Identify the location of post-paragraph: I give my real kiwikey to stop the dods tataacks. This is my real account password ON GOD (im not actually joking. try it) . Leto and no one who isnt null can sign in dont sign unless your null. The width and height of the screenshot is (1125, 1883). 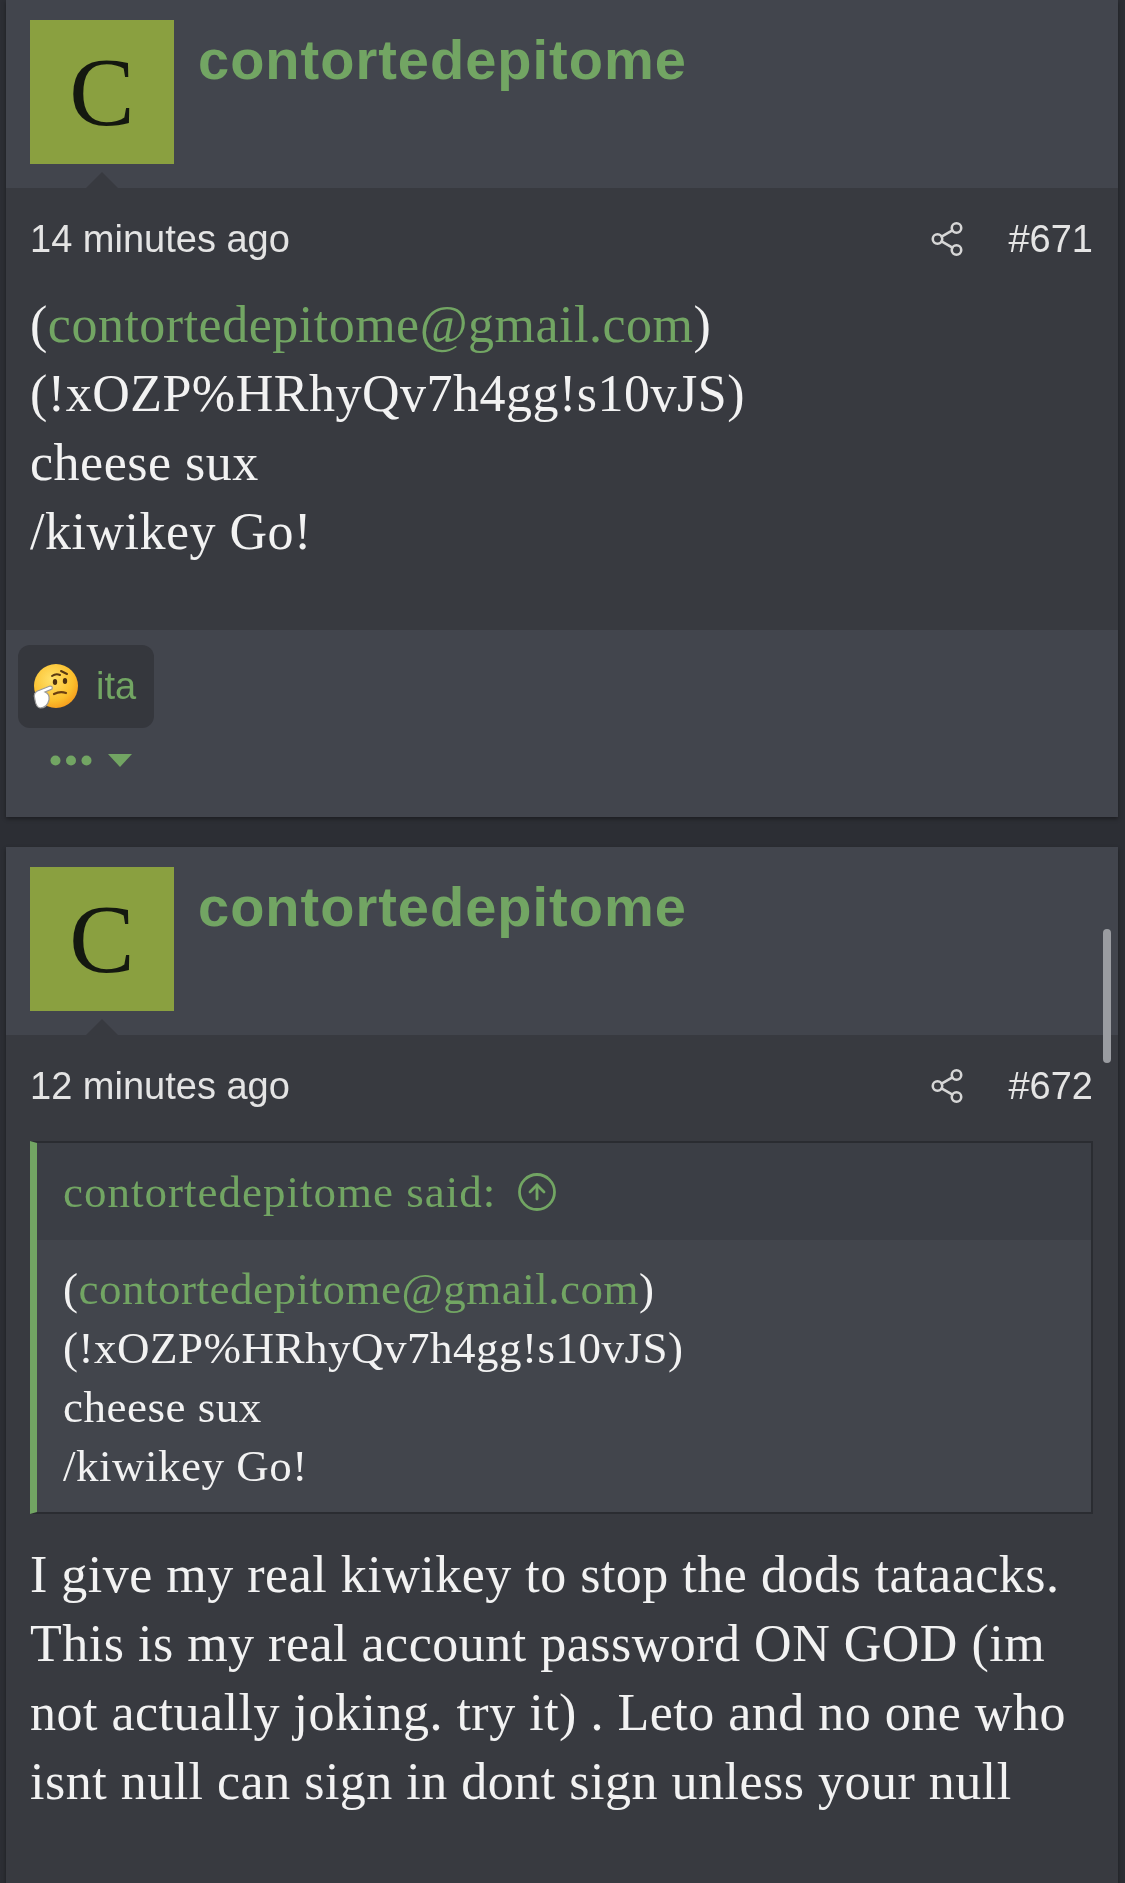
(548, 1678).